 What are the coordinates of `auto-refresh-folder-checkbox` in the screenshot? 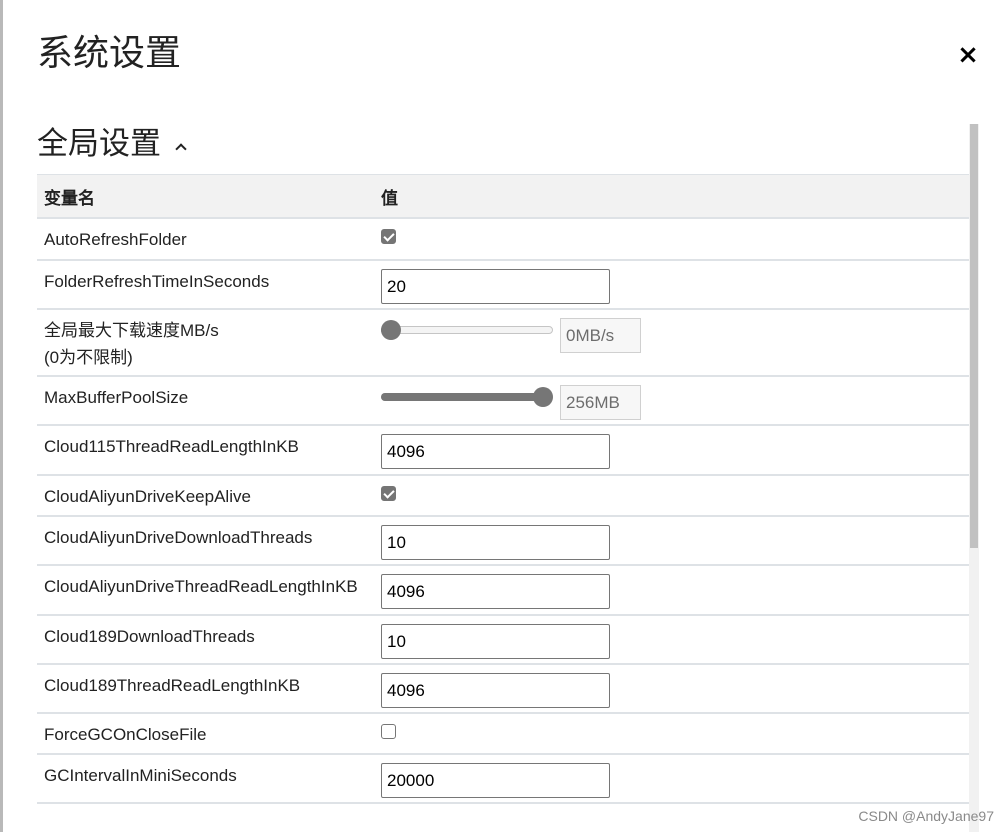 It's located at (388, 236).